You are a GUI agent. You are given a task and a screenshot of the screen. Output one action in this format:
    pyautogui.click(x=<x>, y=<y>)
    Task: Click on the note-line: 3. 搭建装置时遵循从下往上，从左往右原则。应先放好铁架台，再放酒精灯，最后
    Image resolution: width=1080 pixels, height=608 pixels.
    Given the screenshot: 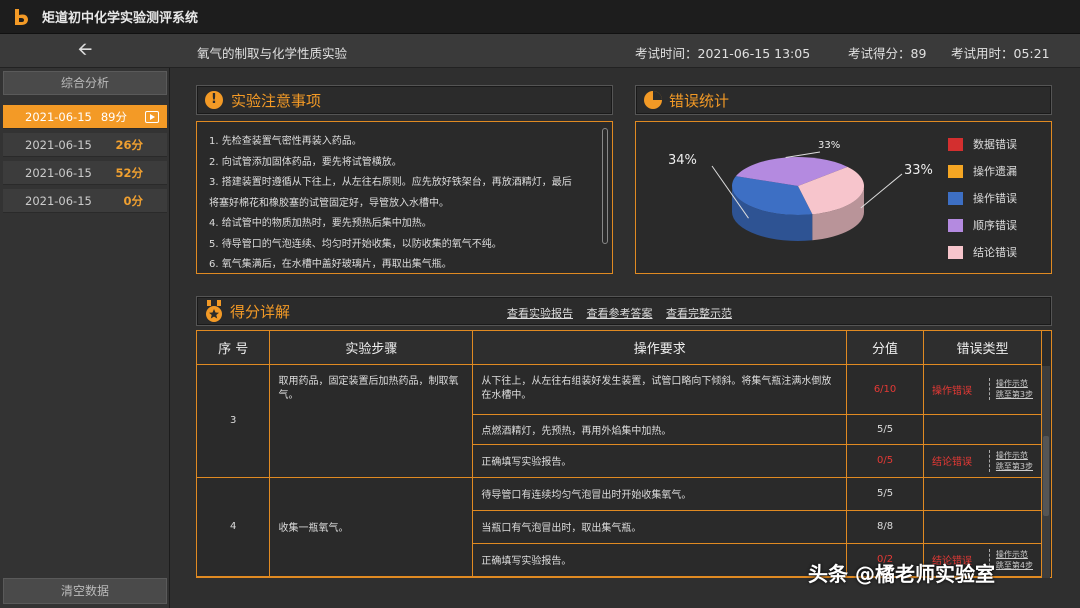 What is the action you would take?
    pyautogui.click(x=390, y=182)
    